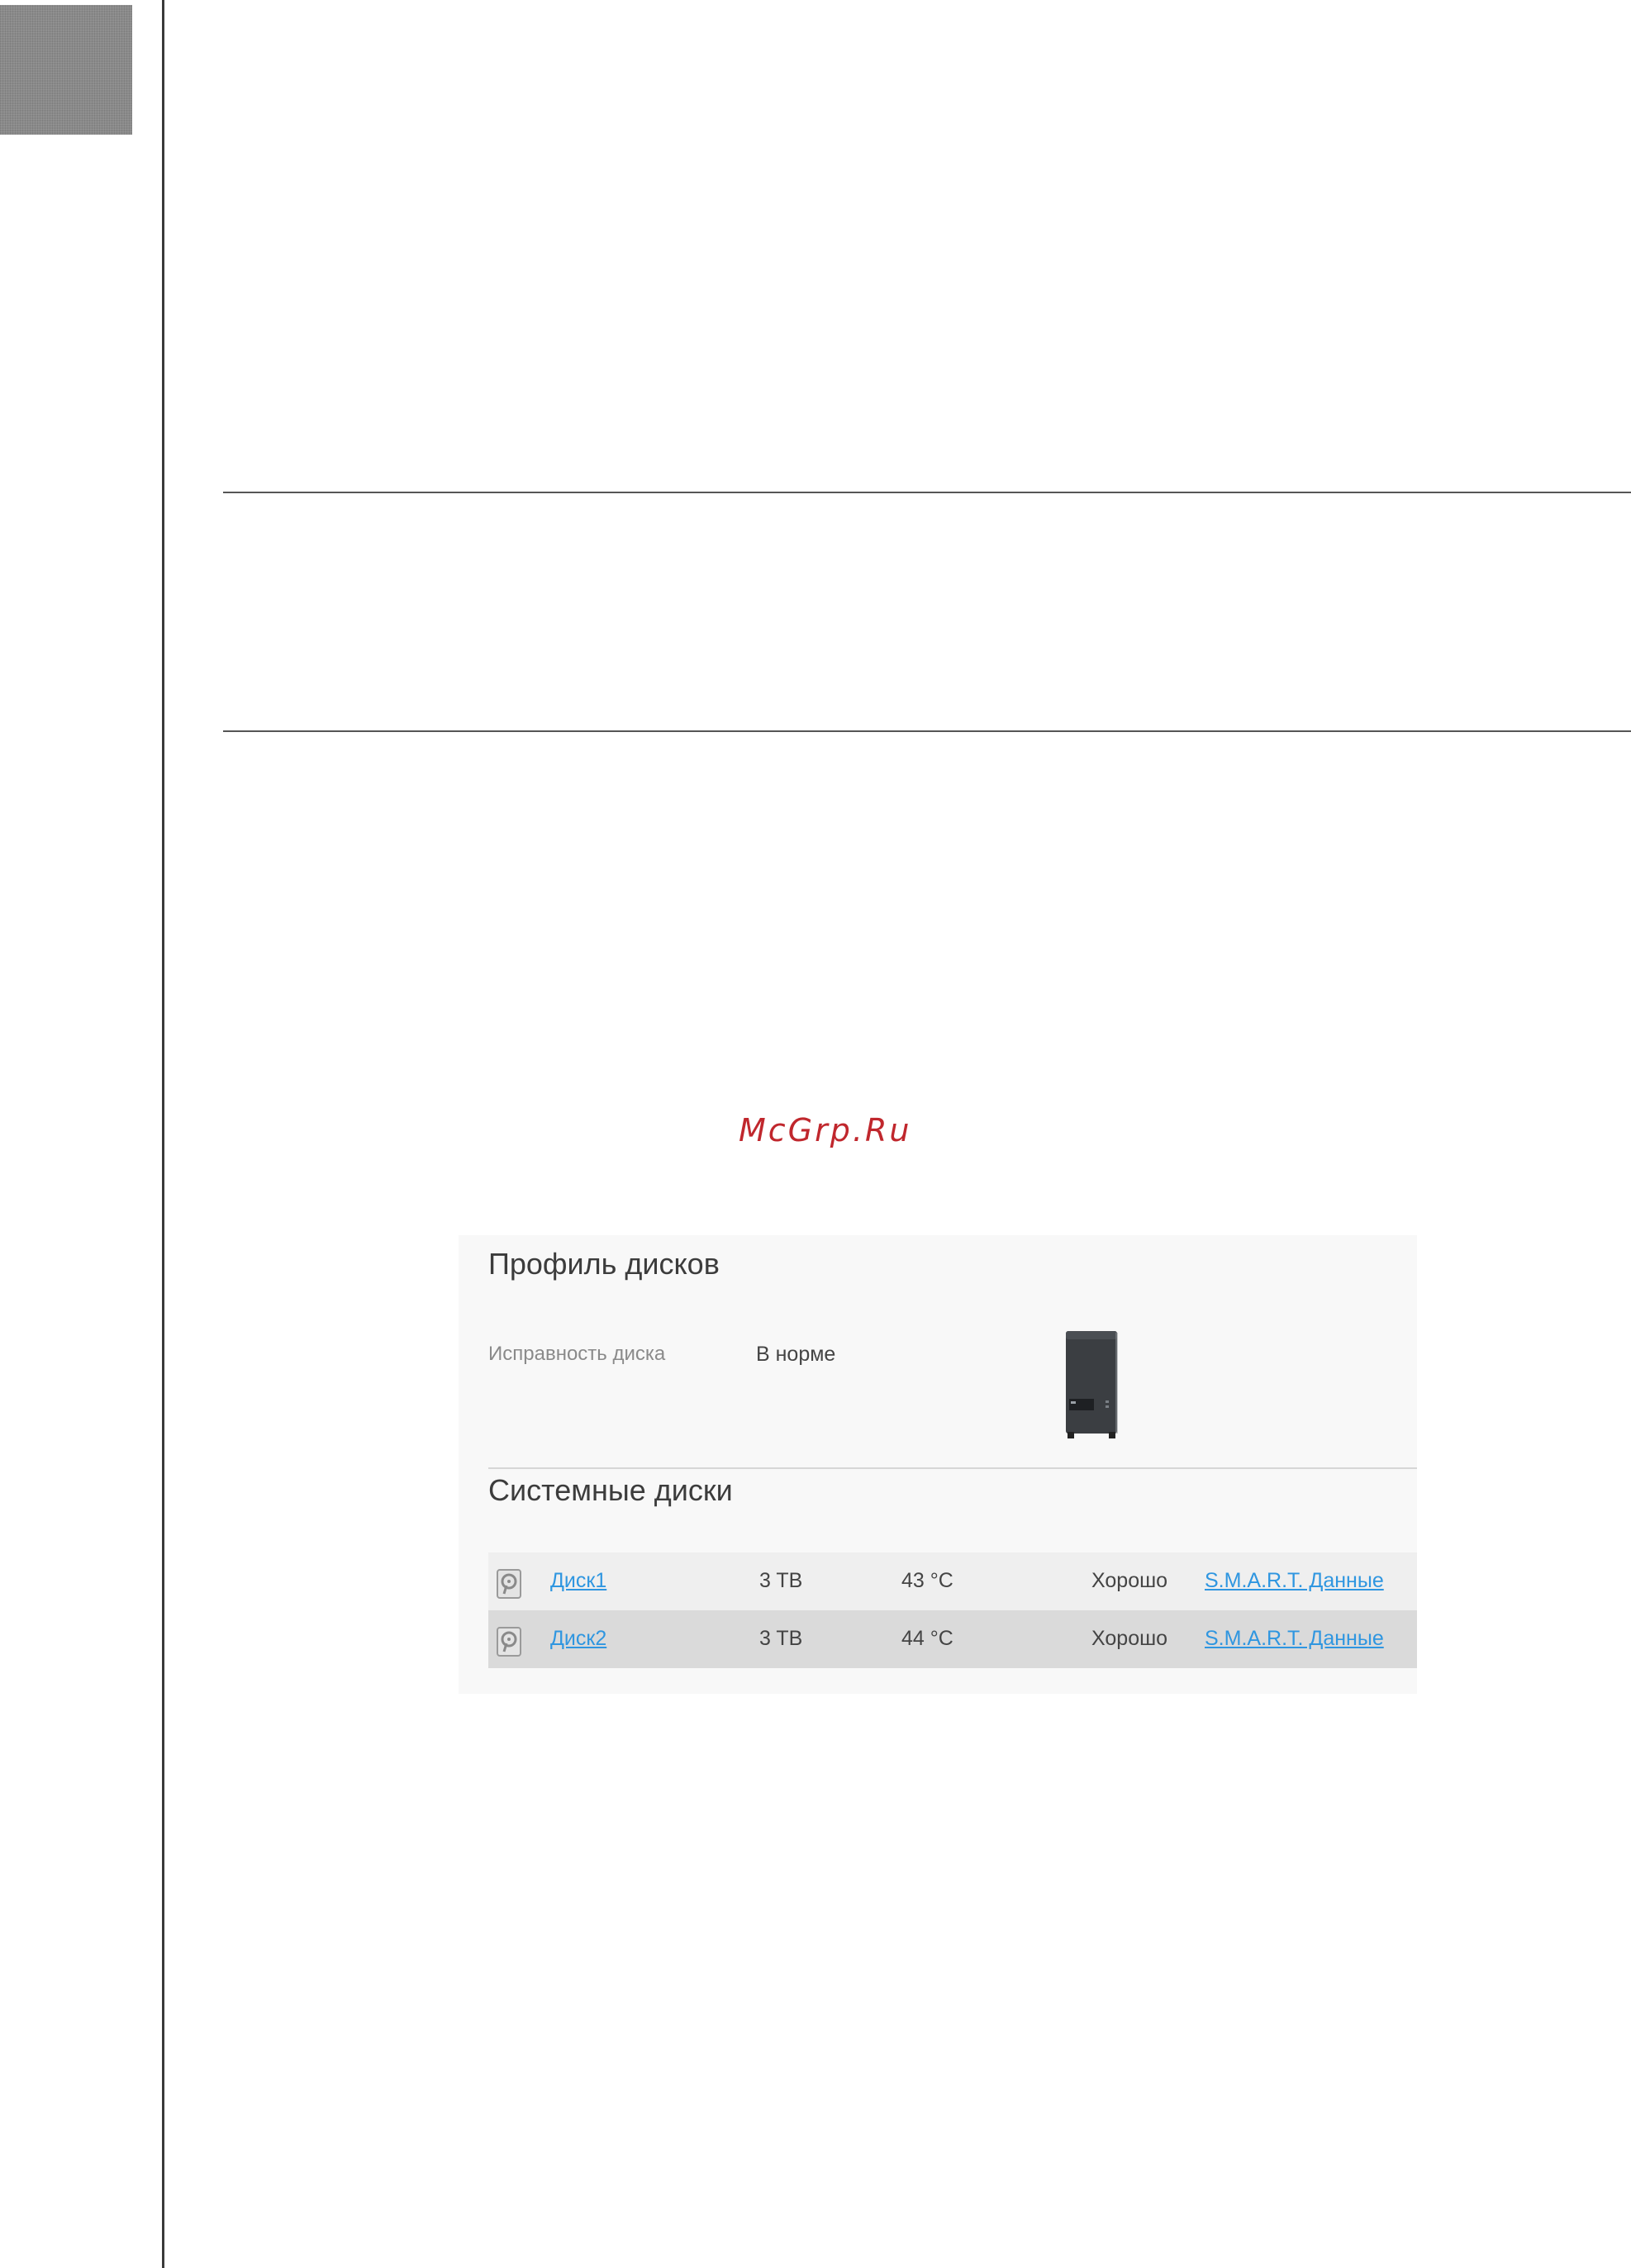  Describe the element at coordinates (927, 731) in the screenshot. I see `section-rule-bottom` at that location.